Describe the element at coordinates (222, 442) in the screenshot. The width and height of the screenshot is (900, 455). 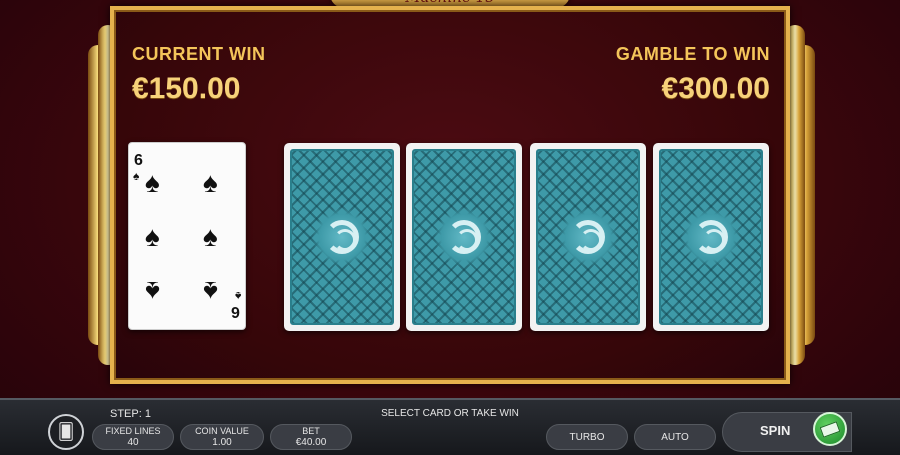
I see `coin-value-value: 1.00` at that location.